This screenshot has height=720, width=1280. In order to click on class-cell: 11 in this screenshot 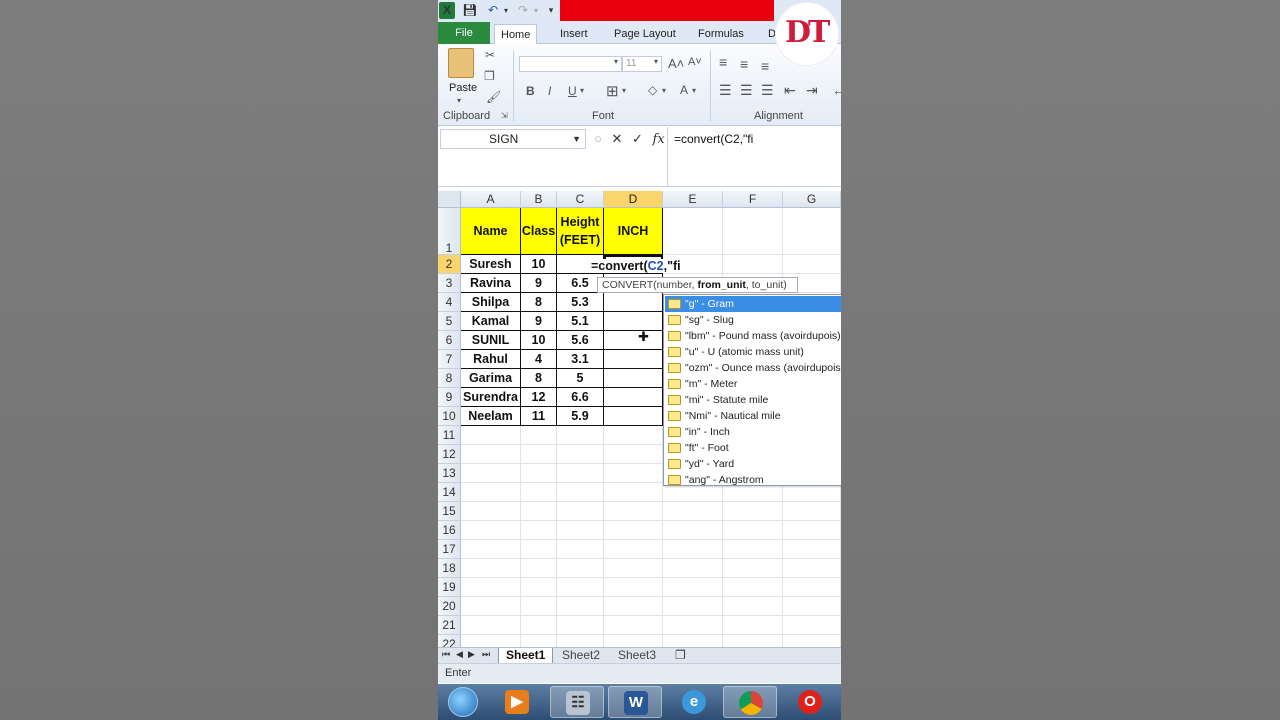, I will do `click(539, 416)`.